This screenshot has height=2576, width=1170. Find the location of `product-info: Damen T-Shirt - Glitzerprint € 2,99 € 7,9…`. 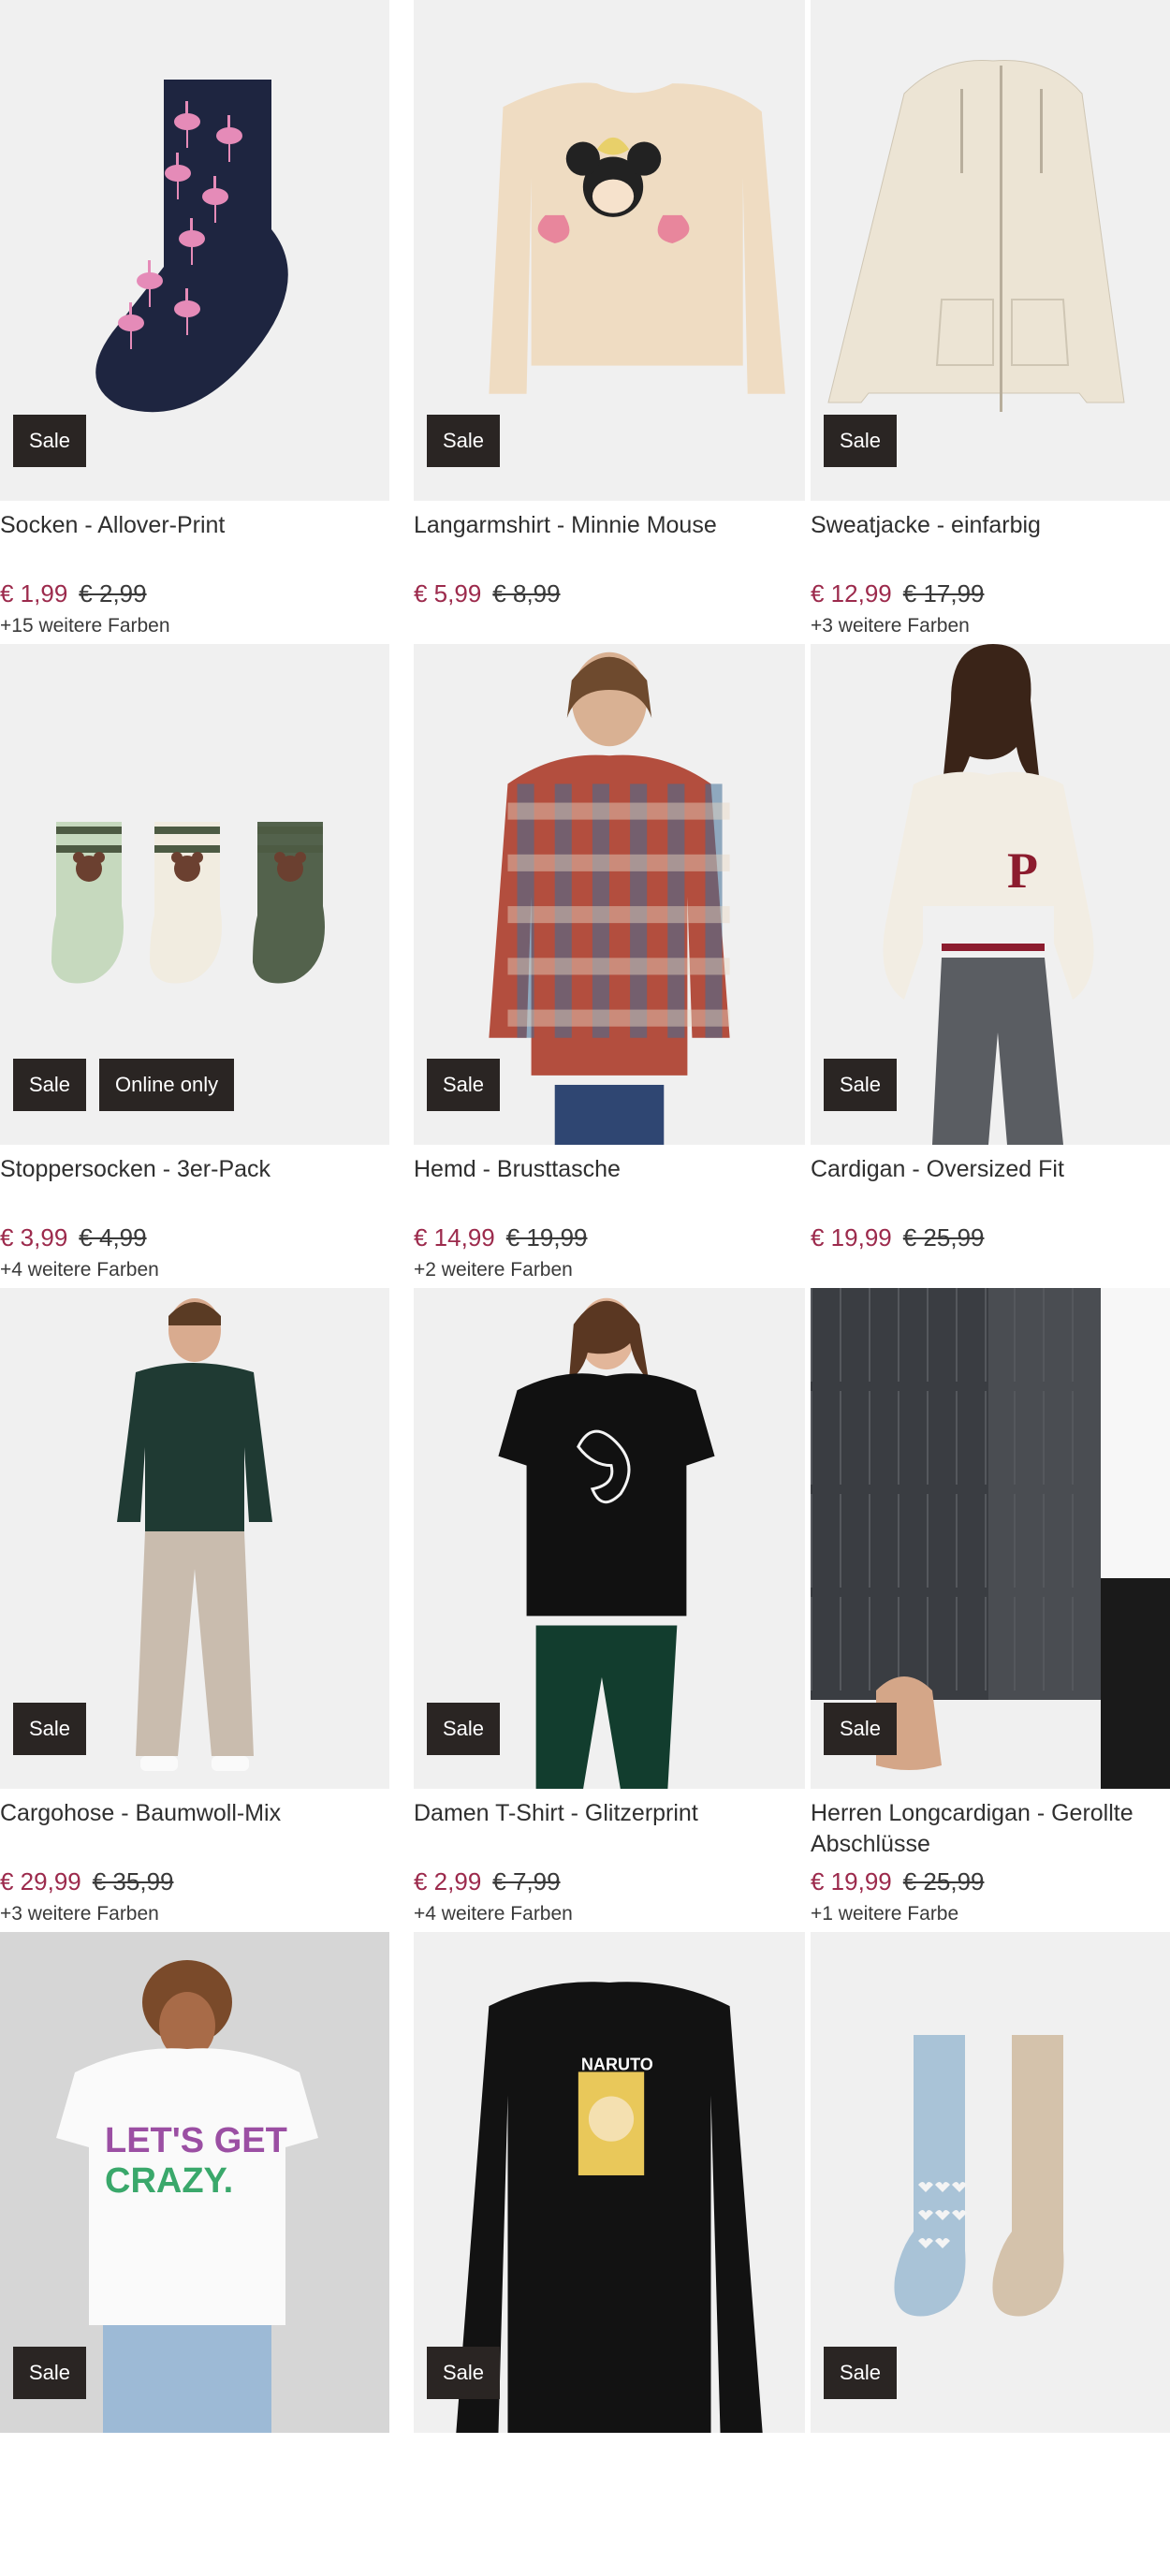

product-info: Damen T-Shirt - Glitzerprint € 2,99 € 7,9… is located at coordinates (589, 1858).